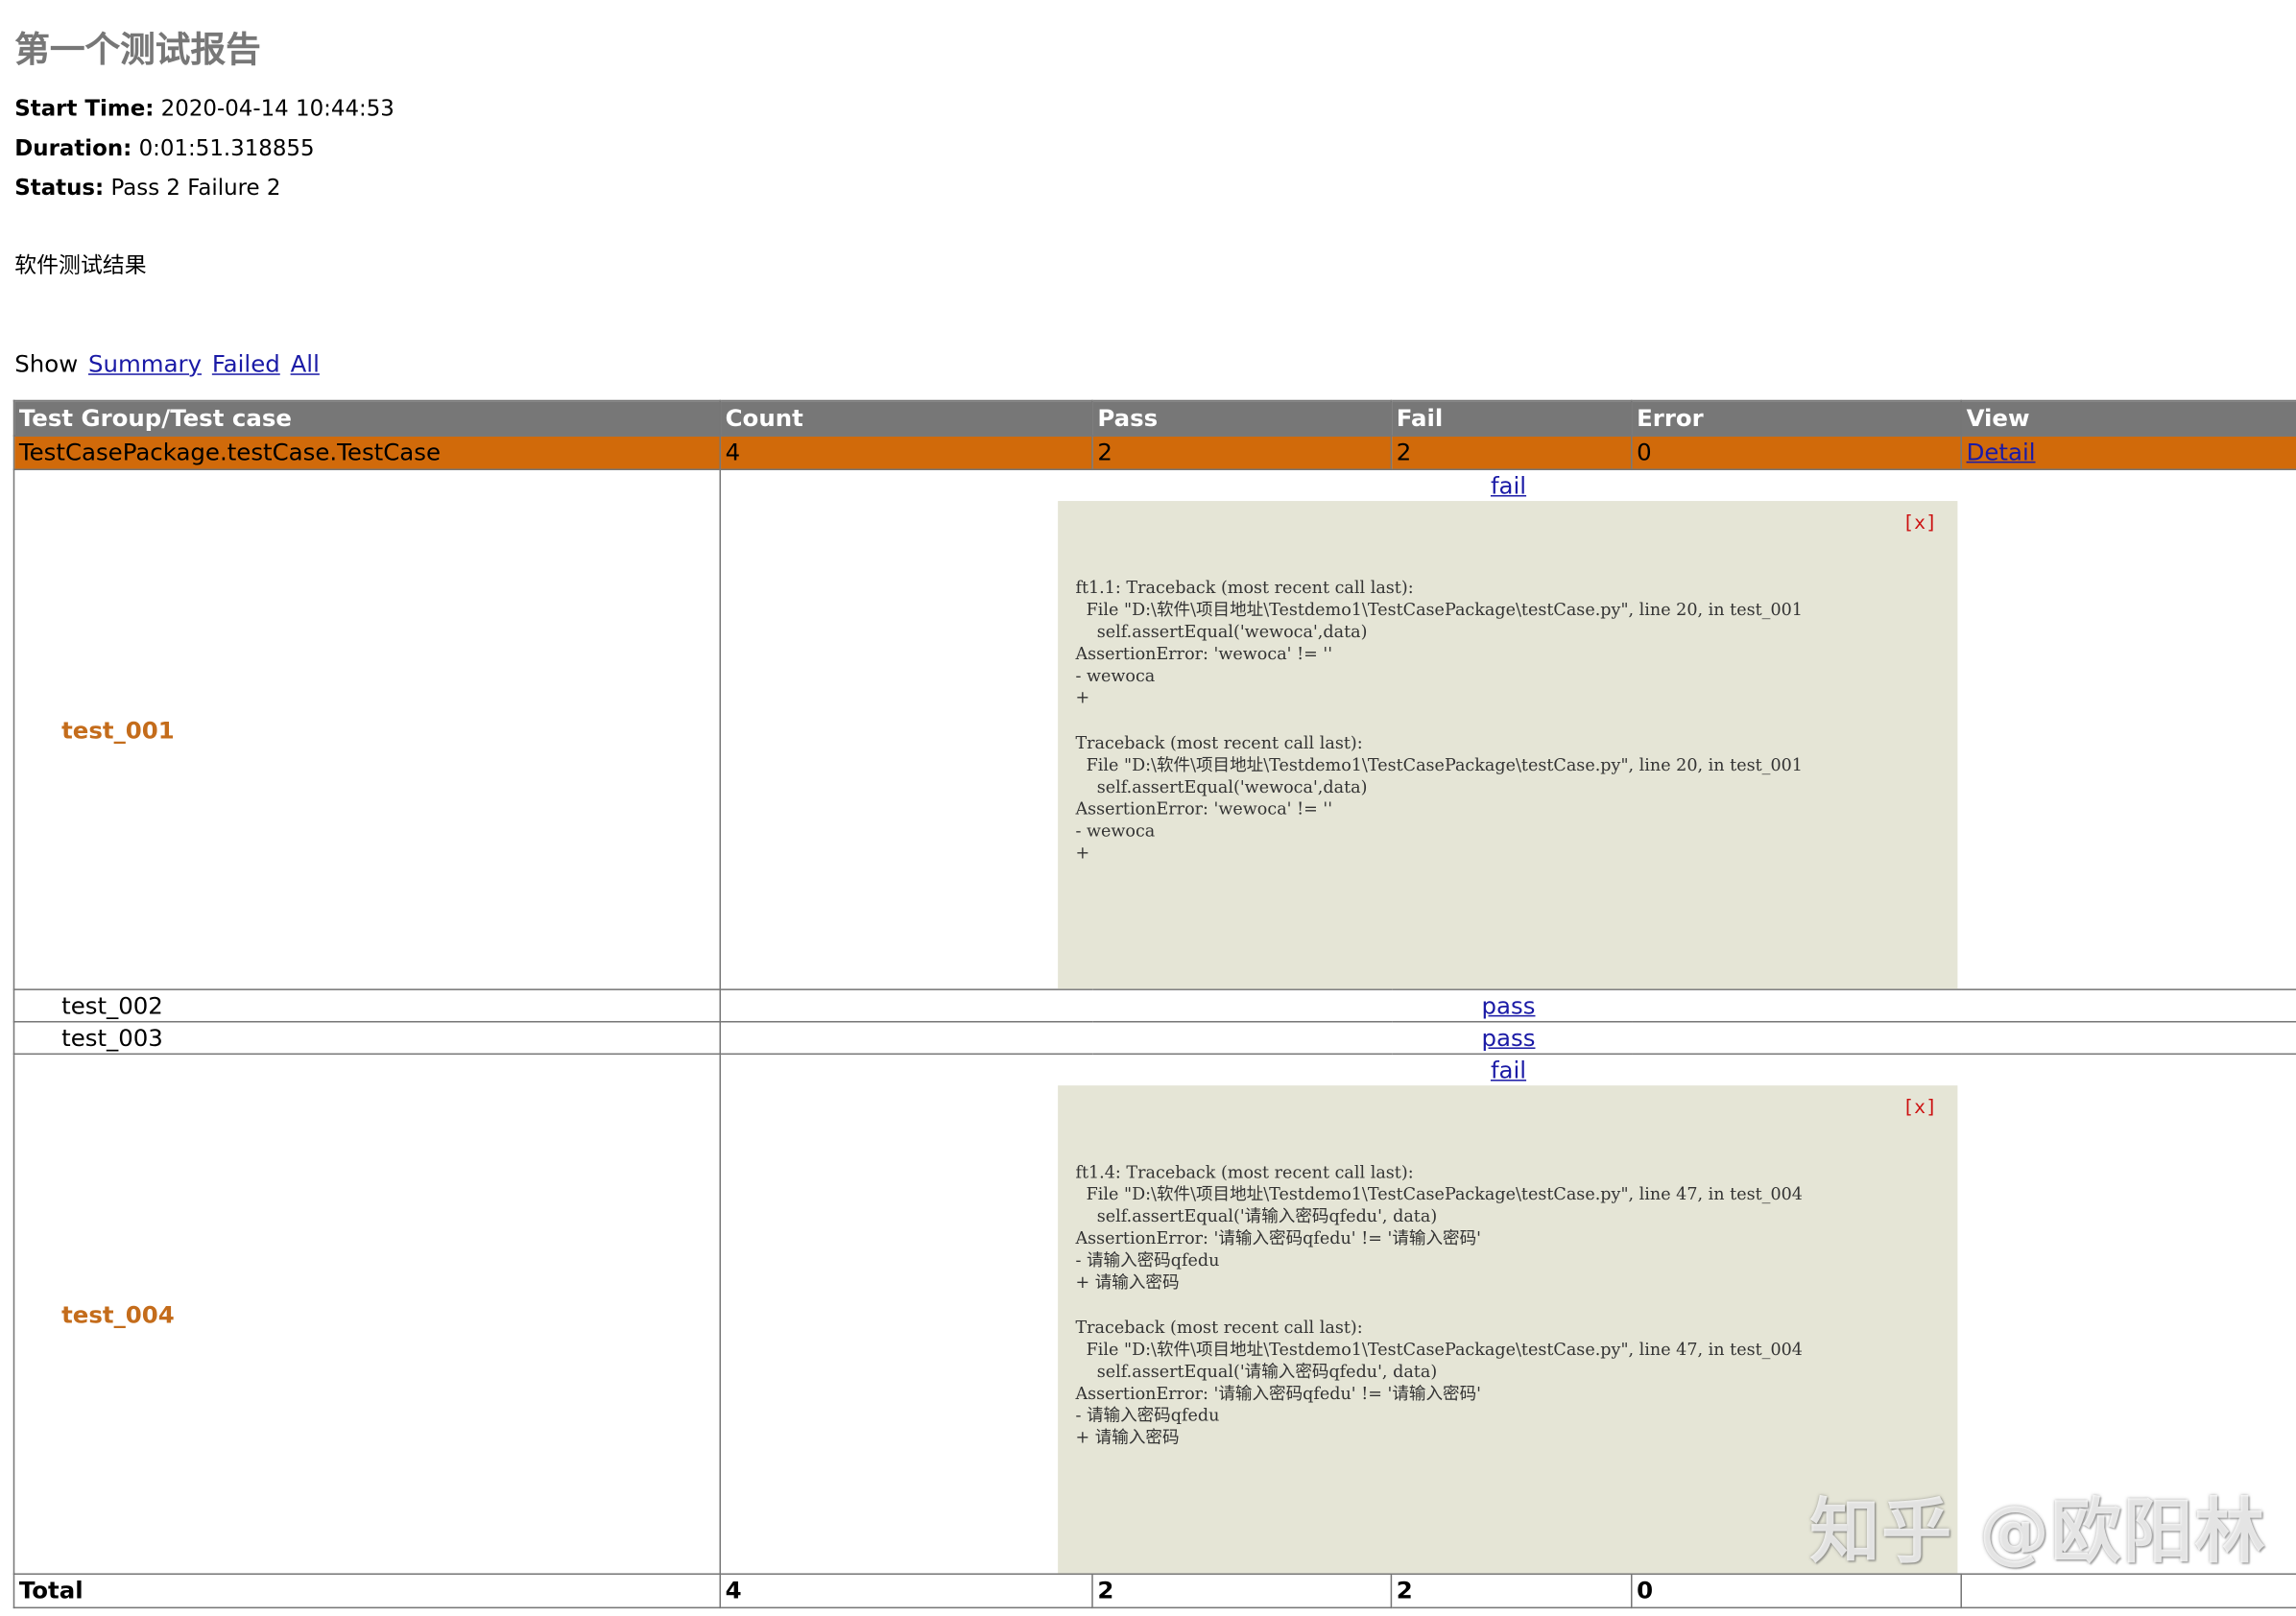  I want to click on status-link-test-001: fail, so click(1509, 486).